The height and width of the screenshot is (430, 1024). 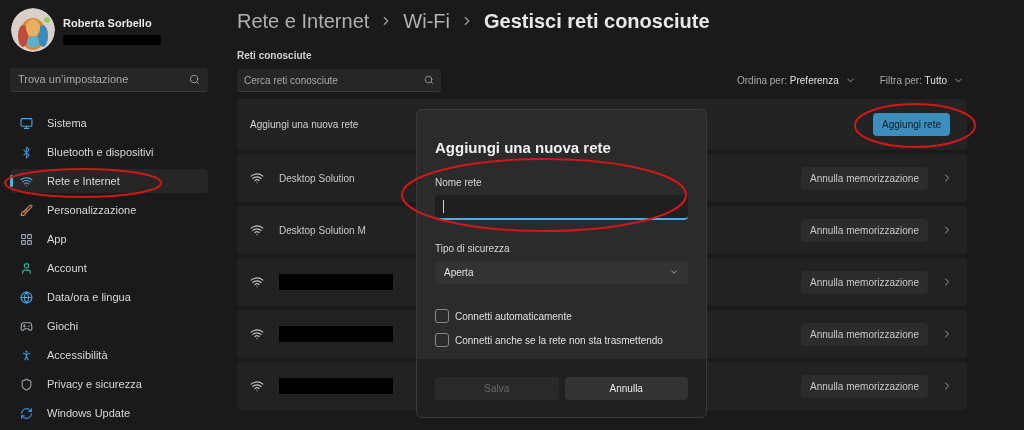 What do you see at coordinates (559, 340) in the screenshot?
I see `checkbox-label: Connetti anche se la rete non sta trasmettendo` at bounding box center [559, 340].